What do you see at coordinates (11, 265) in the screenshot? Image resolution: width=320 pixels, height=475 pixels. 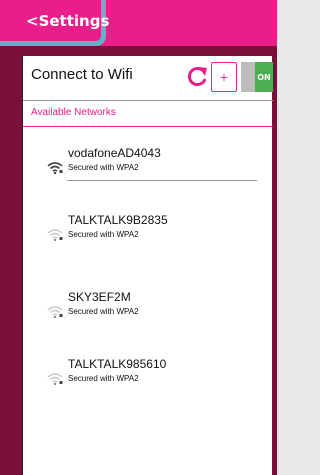 I see `left-border` at bounding box center [11, 265].